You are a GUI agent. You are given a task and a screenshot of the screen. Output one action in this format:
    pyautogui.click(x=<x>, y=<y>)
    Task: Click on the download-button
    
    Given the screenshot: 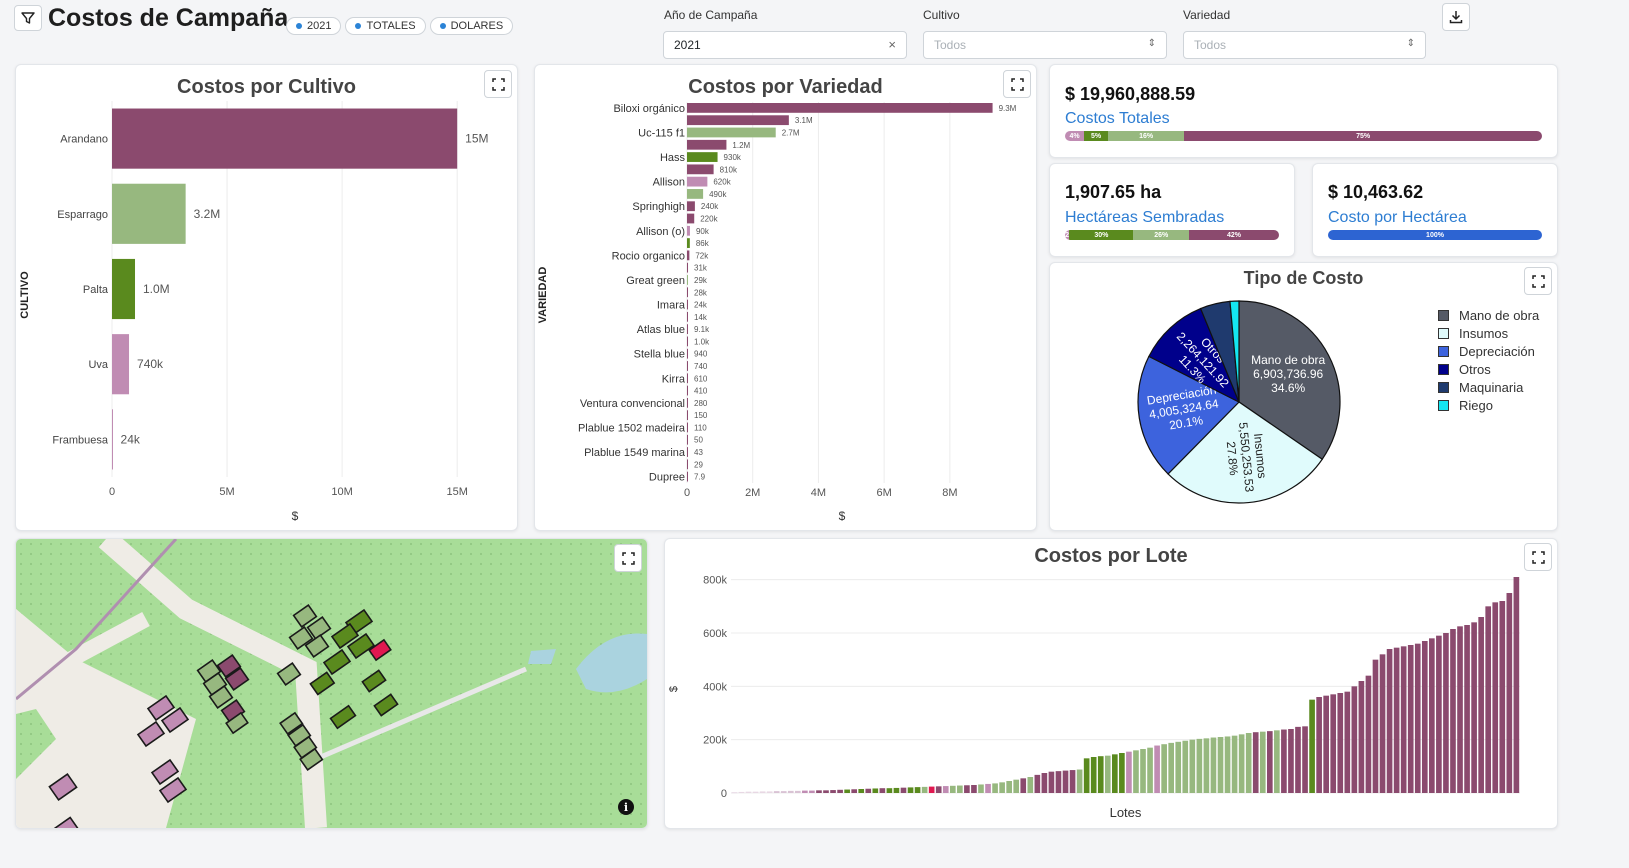 What is the action you would take?
    pyautogui.click(x=1456, y=17)
    